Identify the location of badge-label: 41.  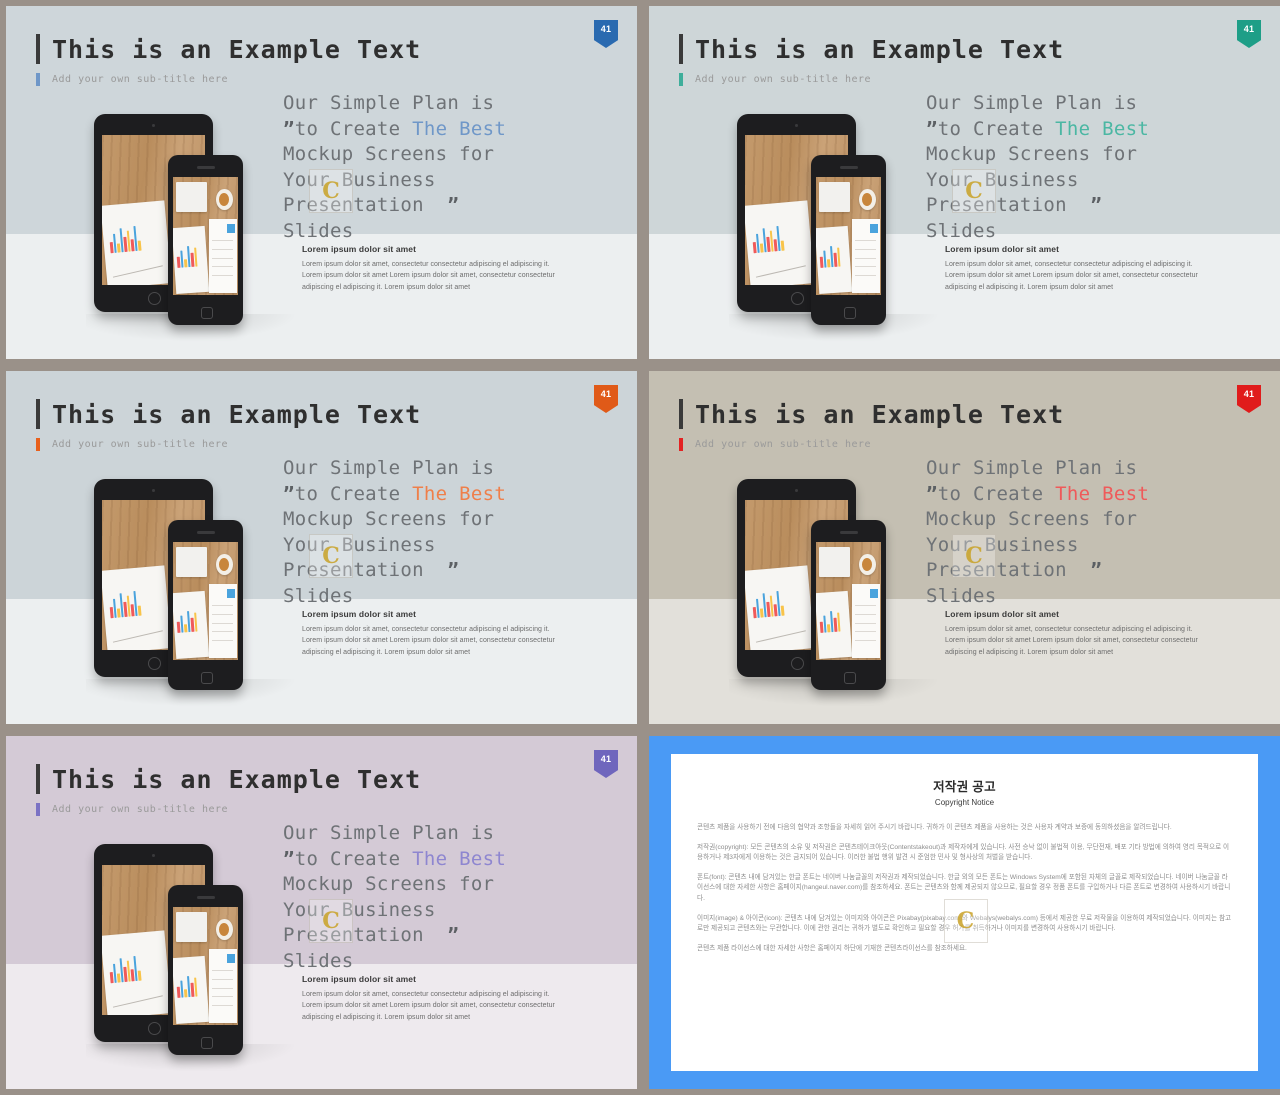
(606, 759).